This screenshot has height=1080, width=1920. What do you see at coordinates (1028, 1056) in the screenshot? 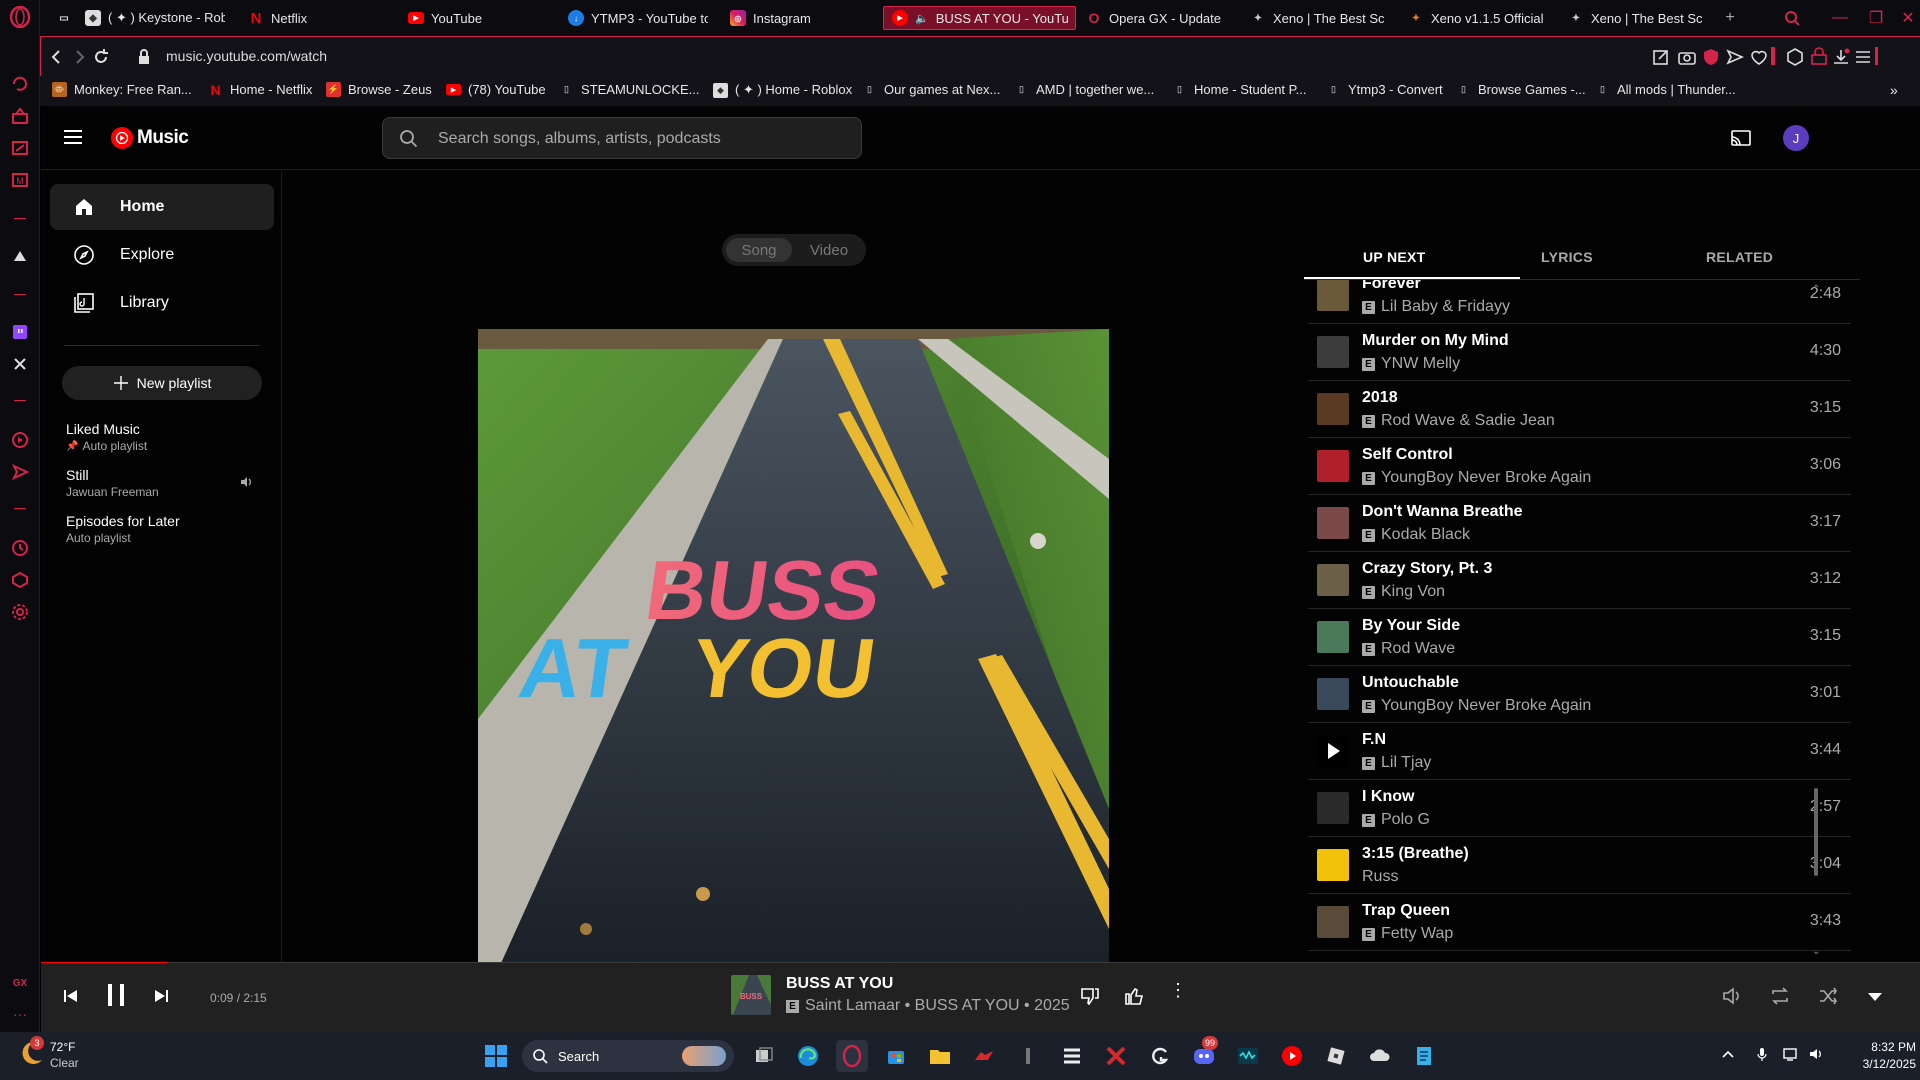
I see `app-figure-icon` at bounding box center [1028, 1056].